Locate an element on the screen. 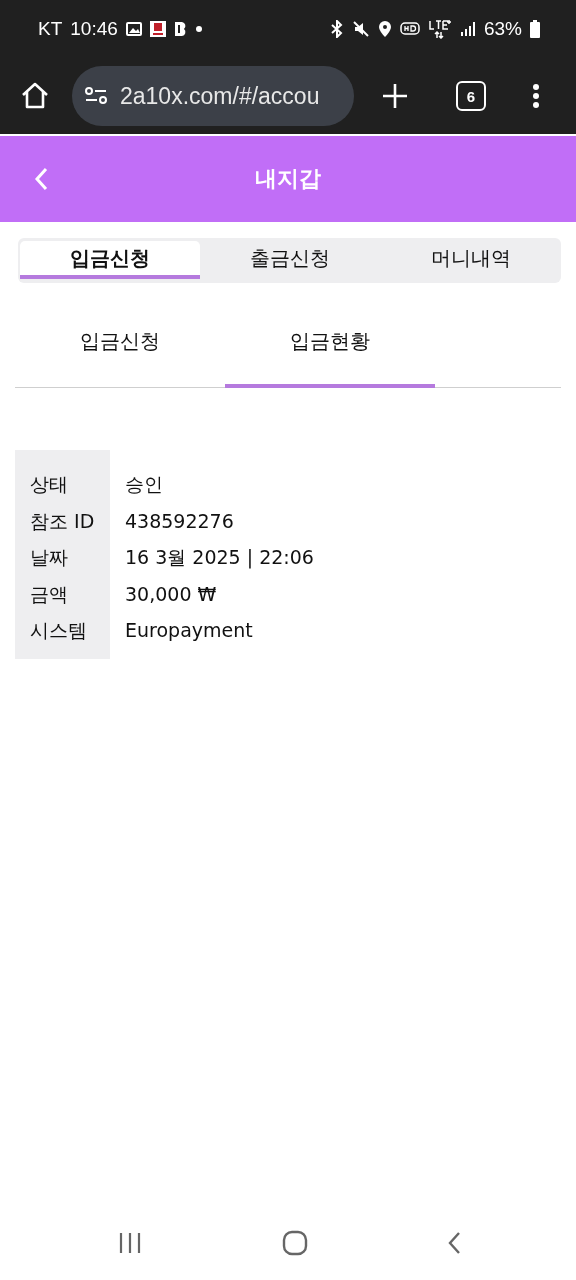 This screenshot has height=1280, width=576. mute-icon is located at coordinates (360, 29).